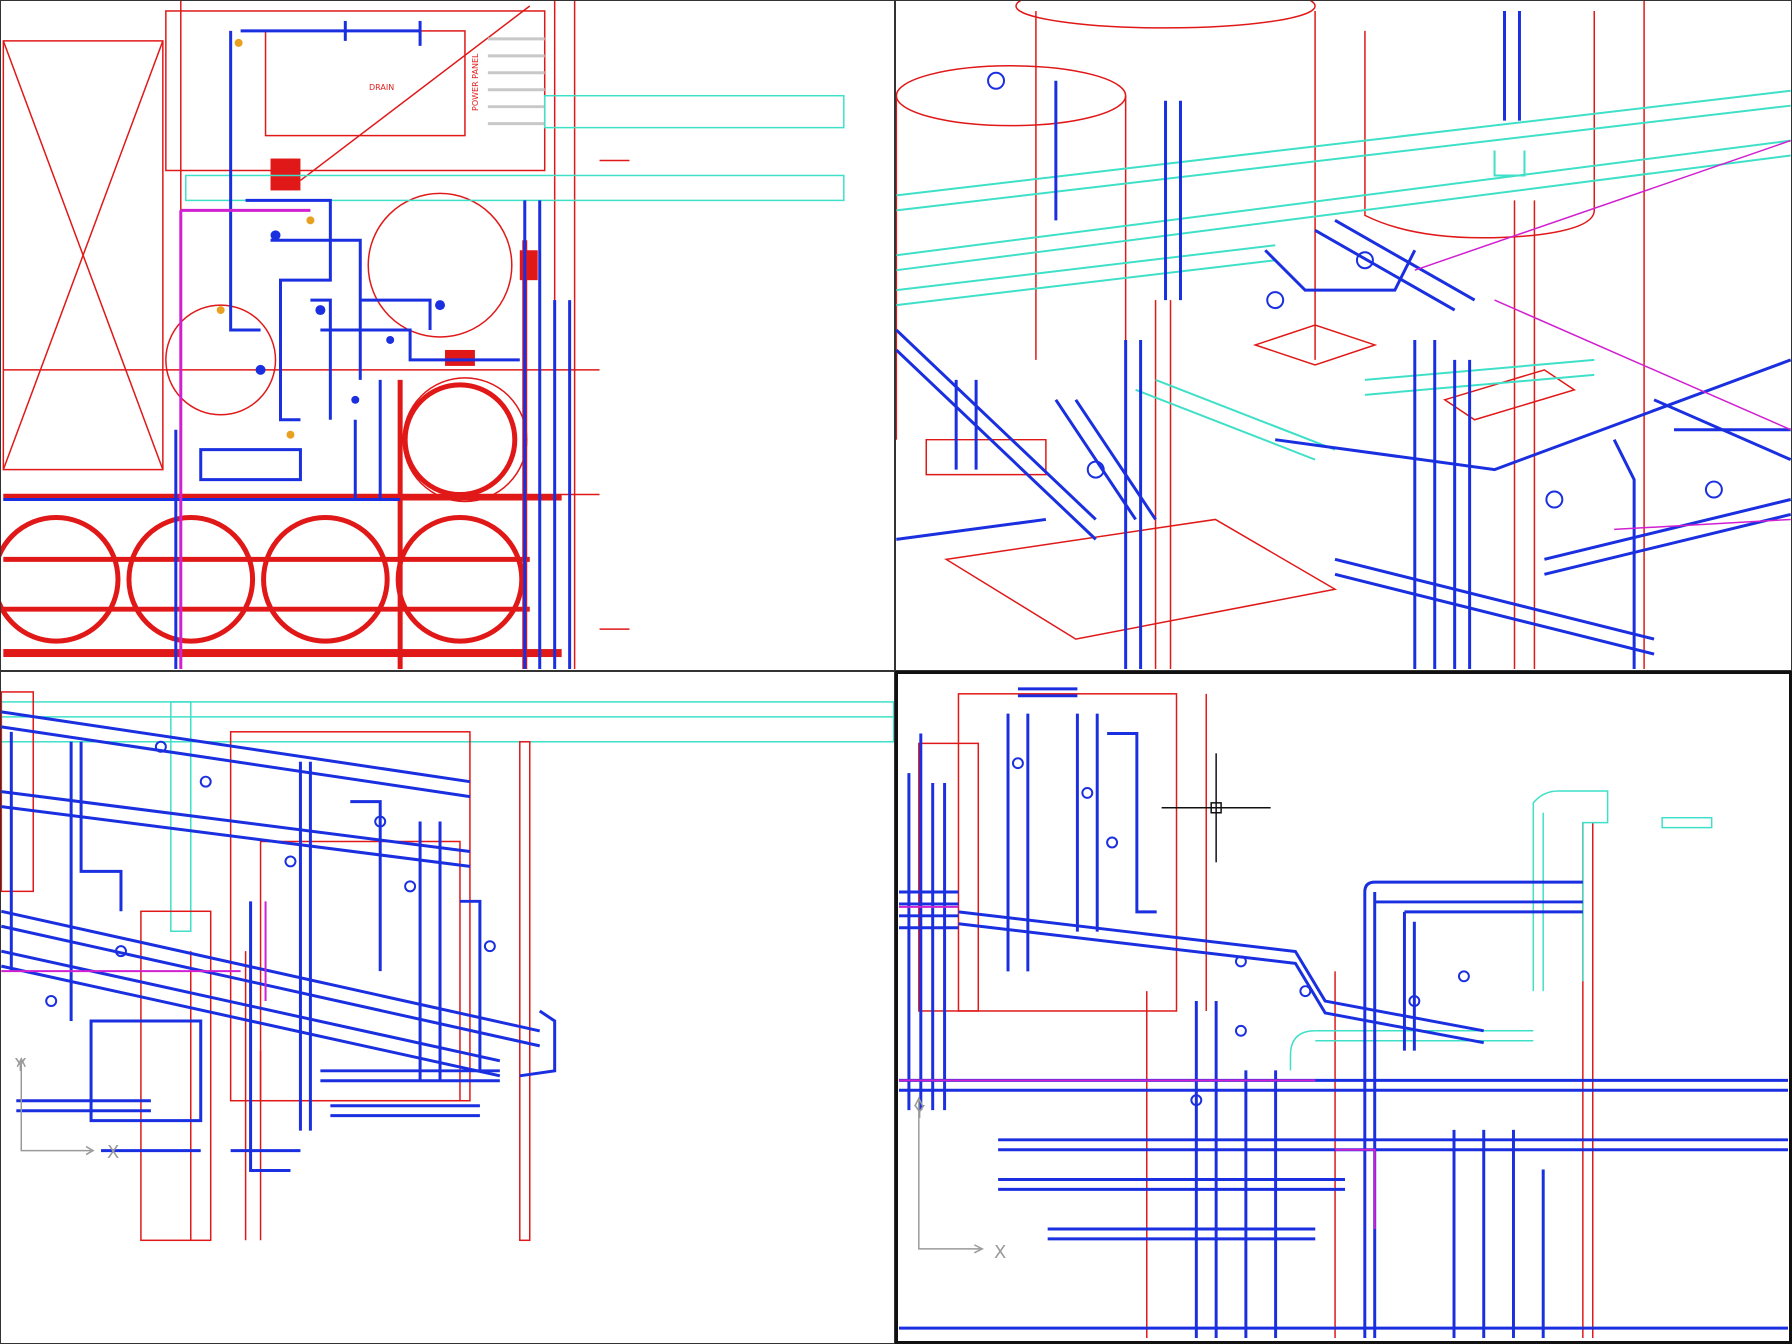  What do you see at coordinates (475, 82) in the screenshot?
I see `power-panel-label: POWER PANEL` at bounding box center [475, 82].